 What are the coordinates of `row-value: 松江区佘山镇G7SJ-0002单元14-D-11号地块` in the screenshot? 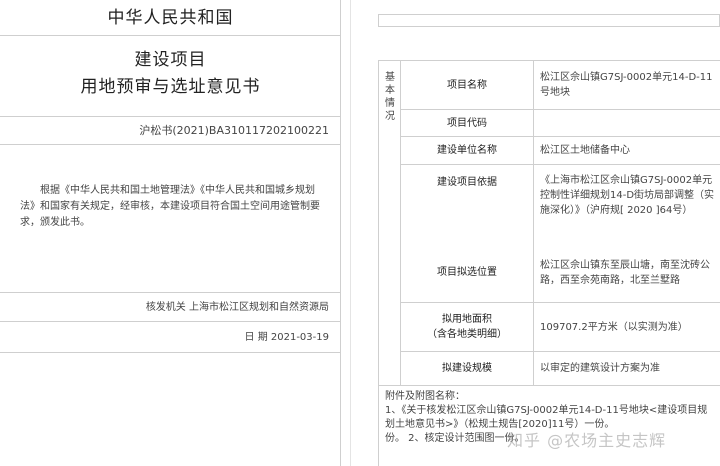 It's located at (626, 85).